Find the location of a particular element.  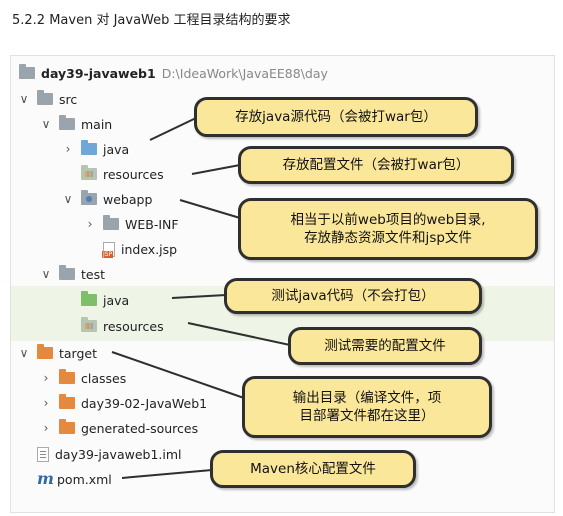

connector-main-java is located at coordinates (173, 129).